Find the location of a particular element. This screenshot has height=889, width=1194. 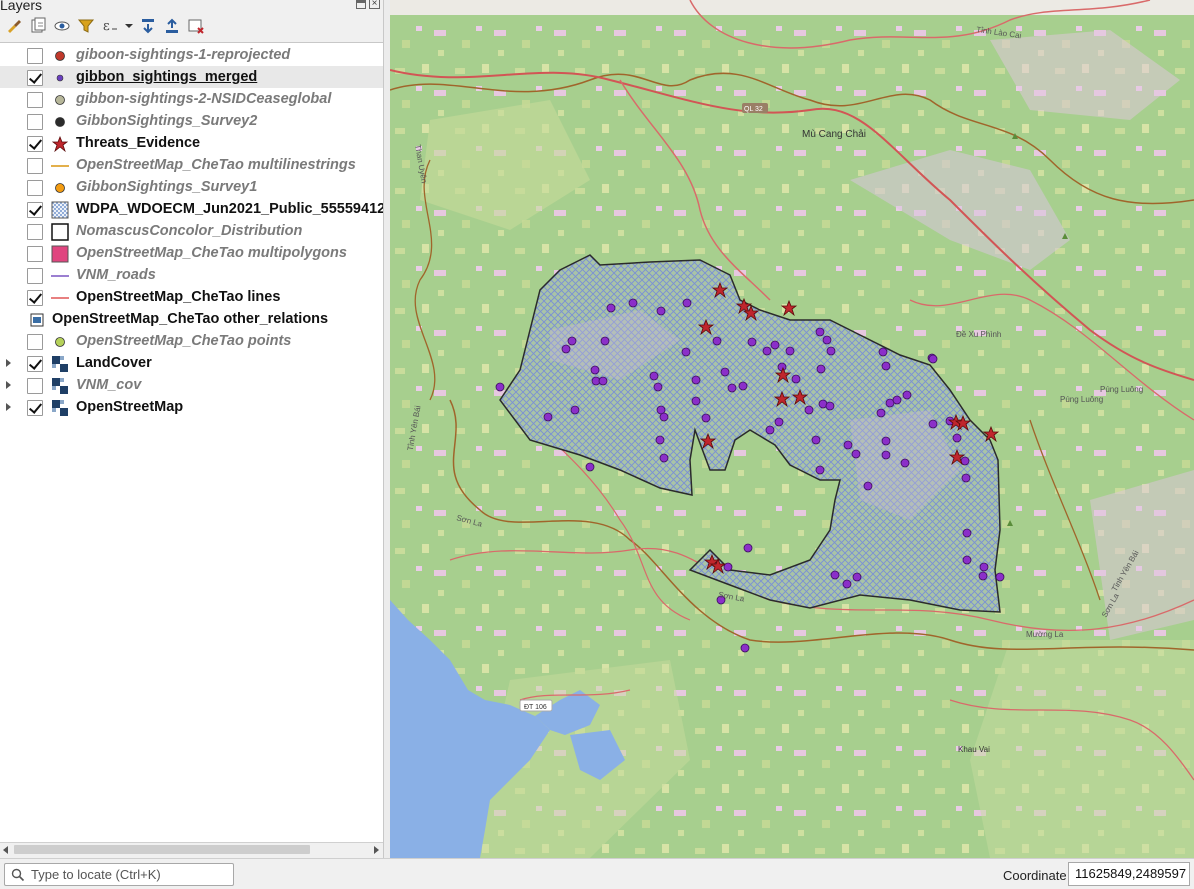

filter-icon is located at coordinates (86, 26).